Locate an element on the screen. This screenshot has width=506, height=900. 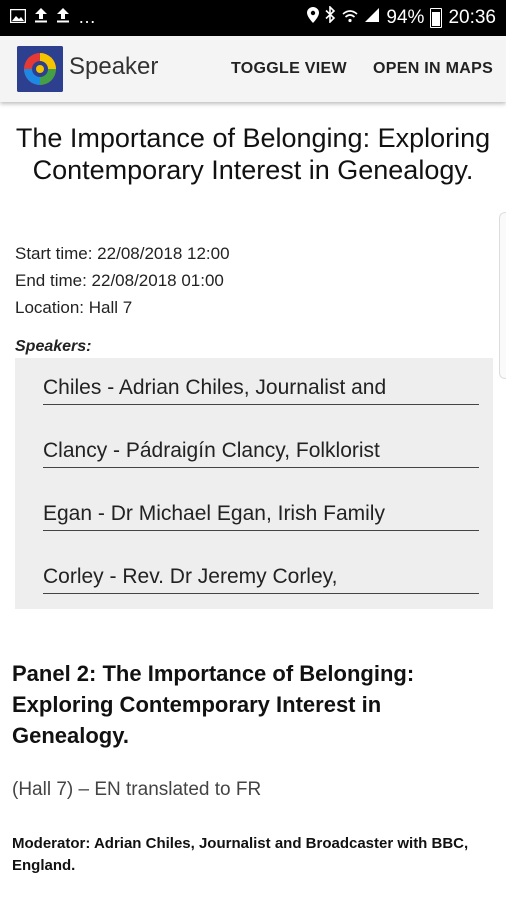
scroll-edge-handle is located at coordinates (502, 295).